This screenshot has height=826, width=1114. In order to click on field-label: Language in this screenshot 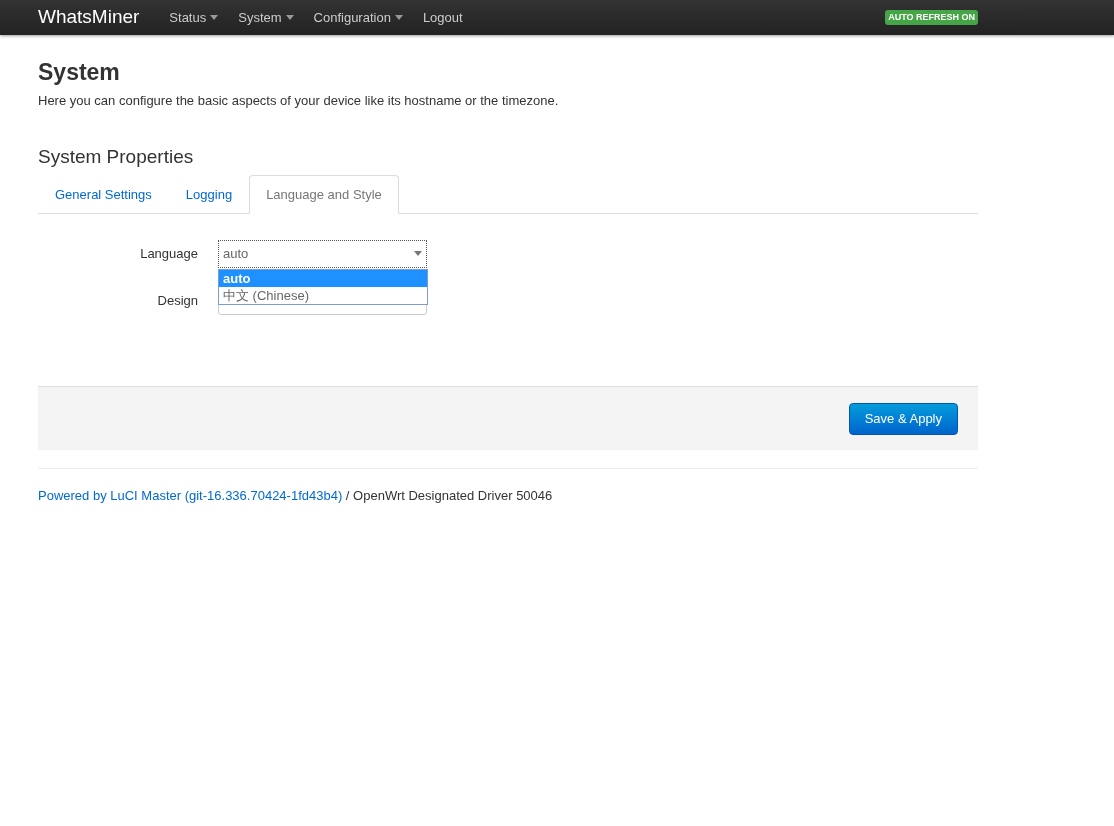, I will do `click(169, 254)`.